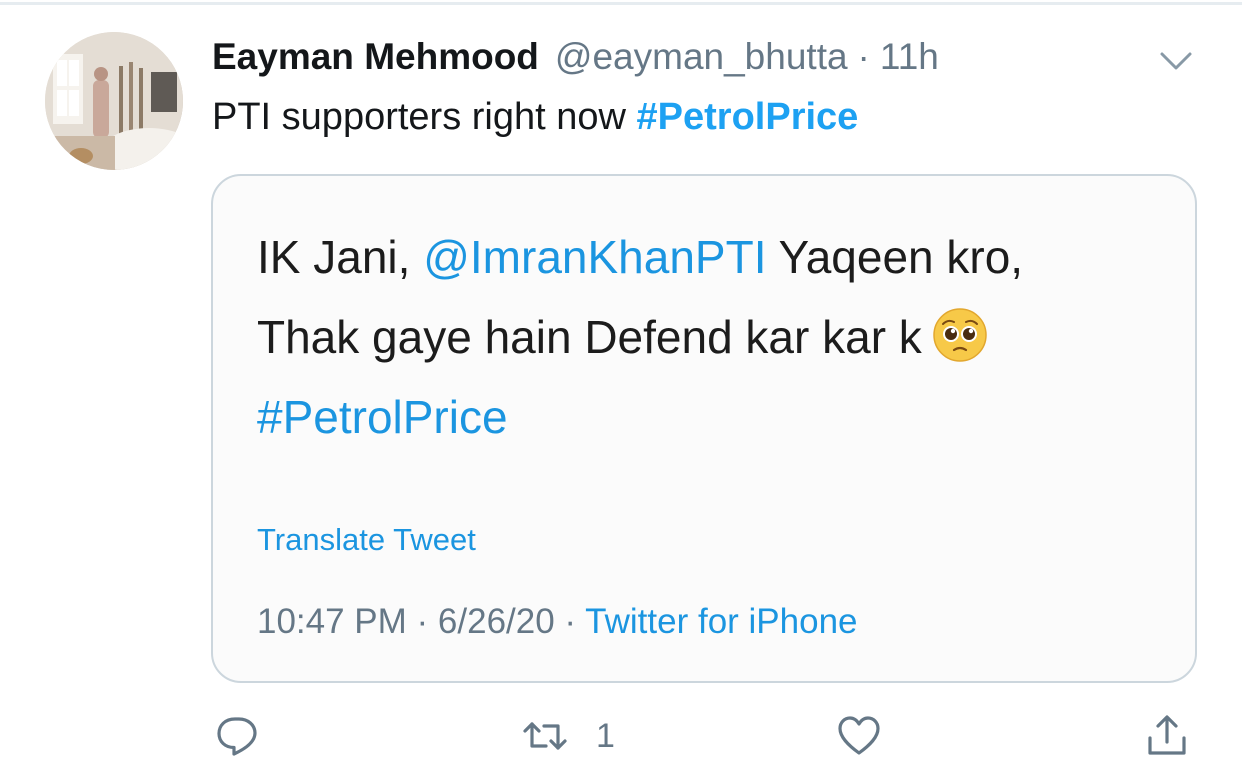 The width and height of the screenshot is (1242, 770). I want to click on avatar-photo, so click(114, 101).